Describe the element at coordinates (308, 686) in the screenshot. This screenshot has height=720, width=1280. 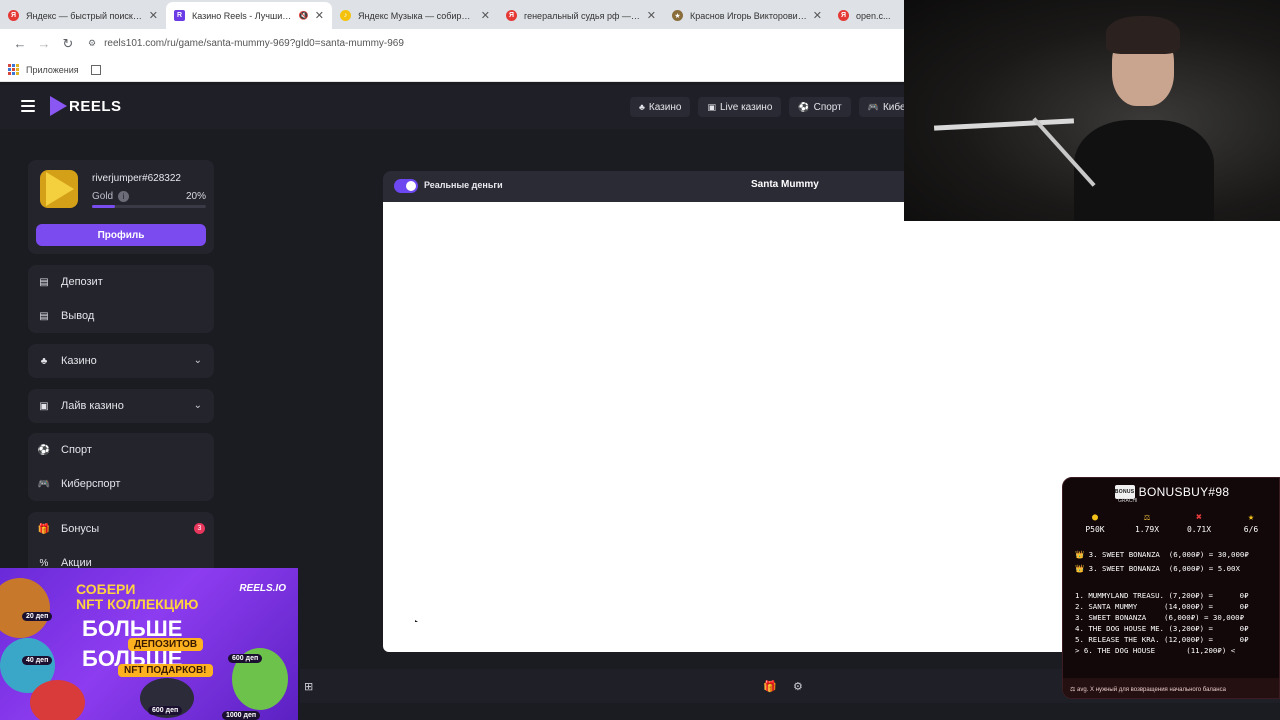
I see `grid-icon: ⊞` at that location.